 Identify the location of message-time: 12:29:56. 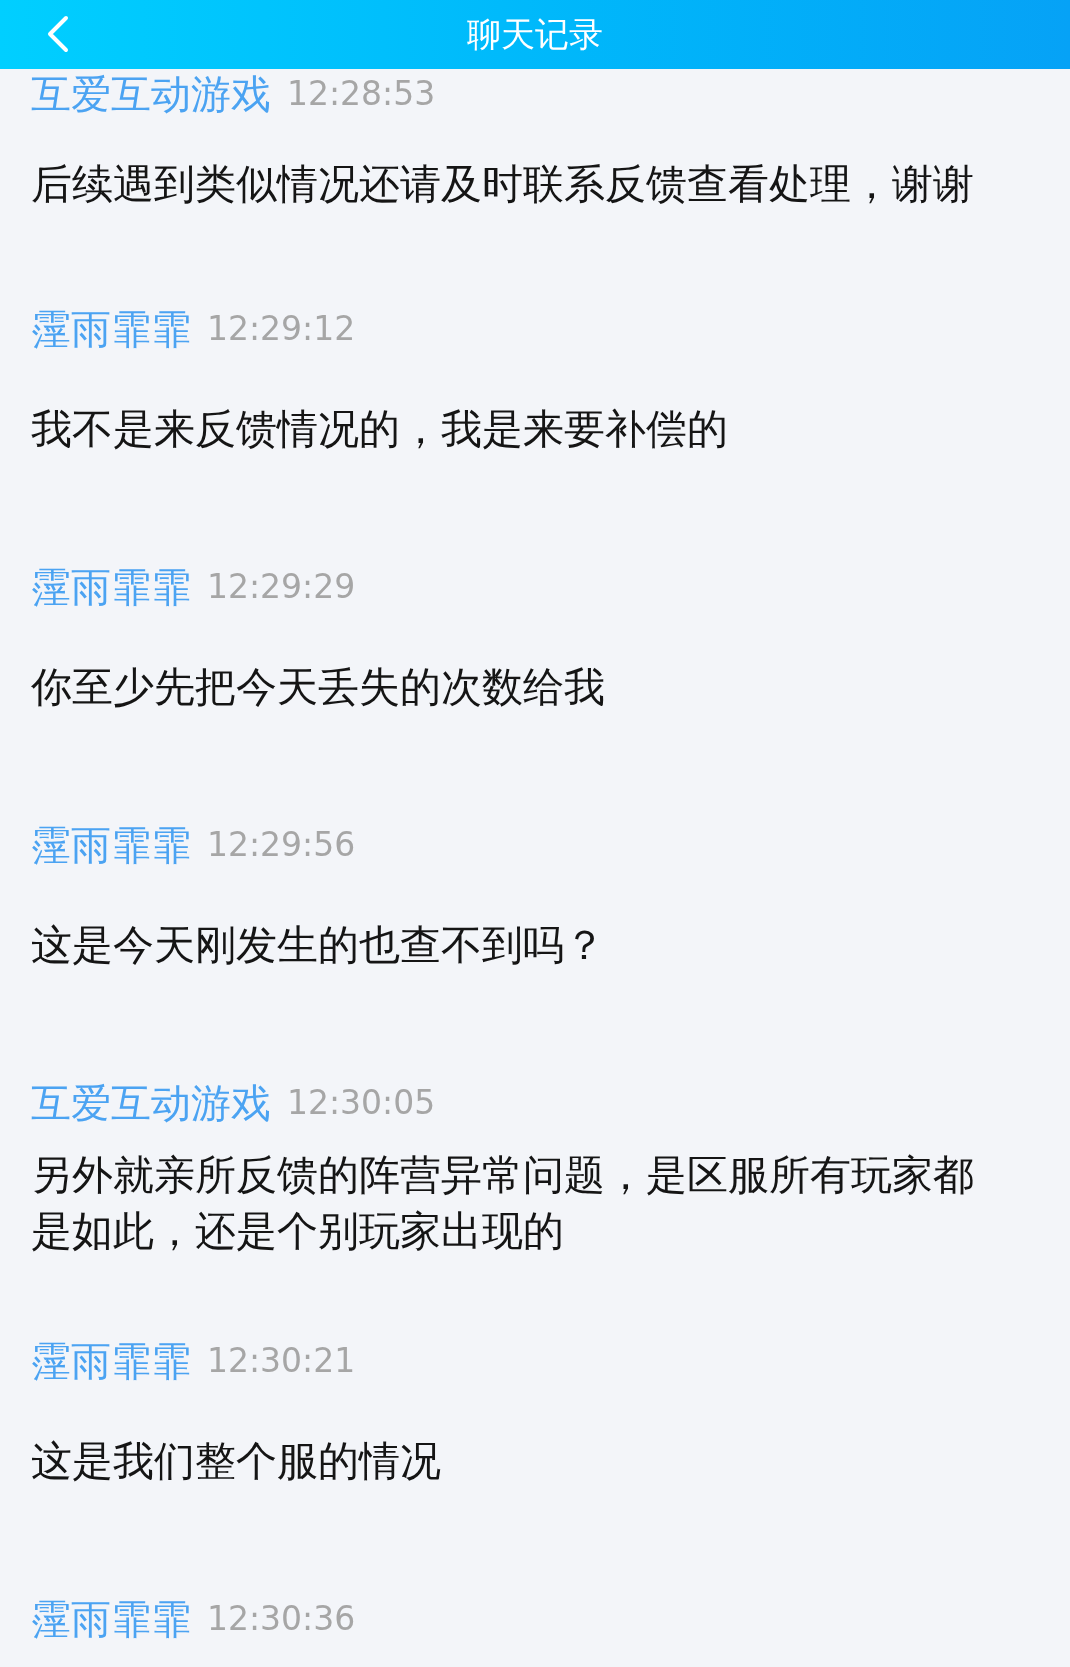
(281, 845).